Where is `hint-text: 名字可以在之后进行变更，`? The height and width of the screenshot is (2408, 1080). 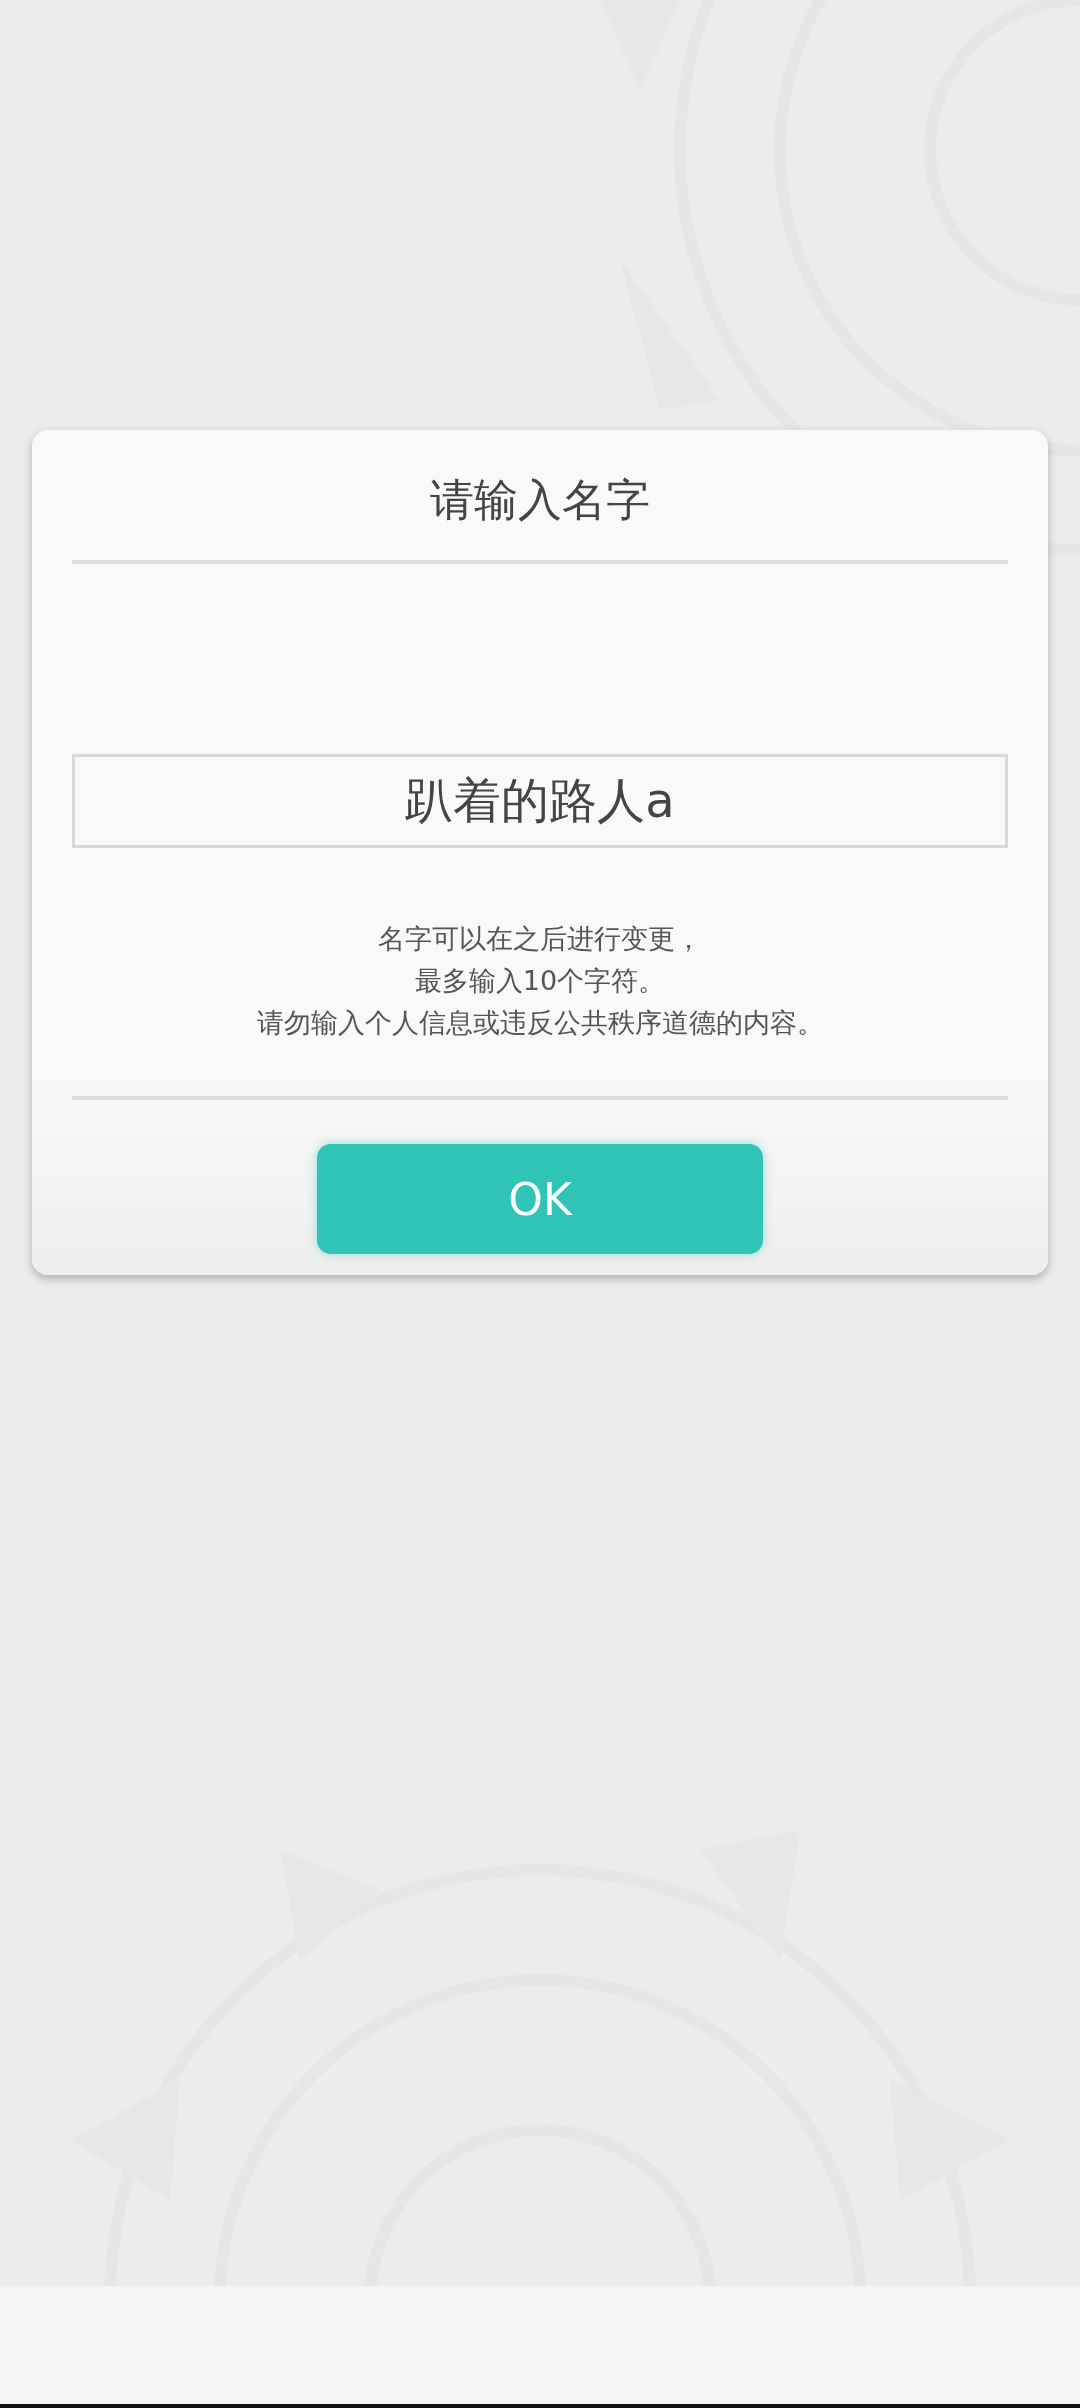 hint-text: 名字可以在之后进行变更， is located at coordinates (540, 939).